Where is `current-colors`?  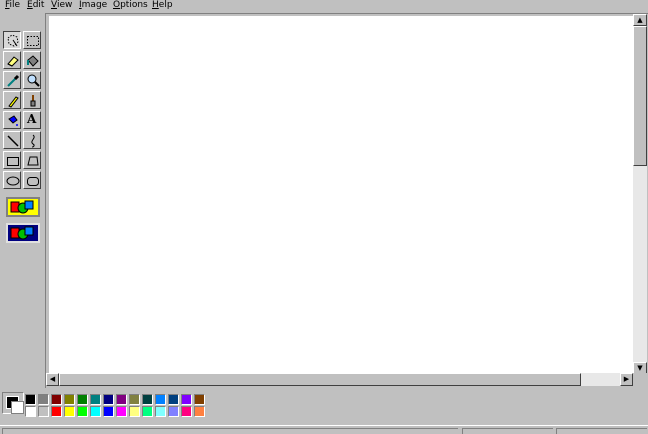
current-colors is located at coordinates (13, 403).